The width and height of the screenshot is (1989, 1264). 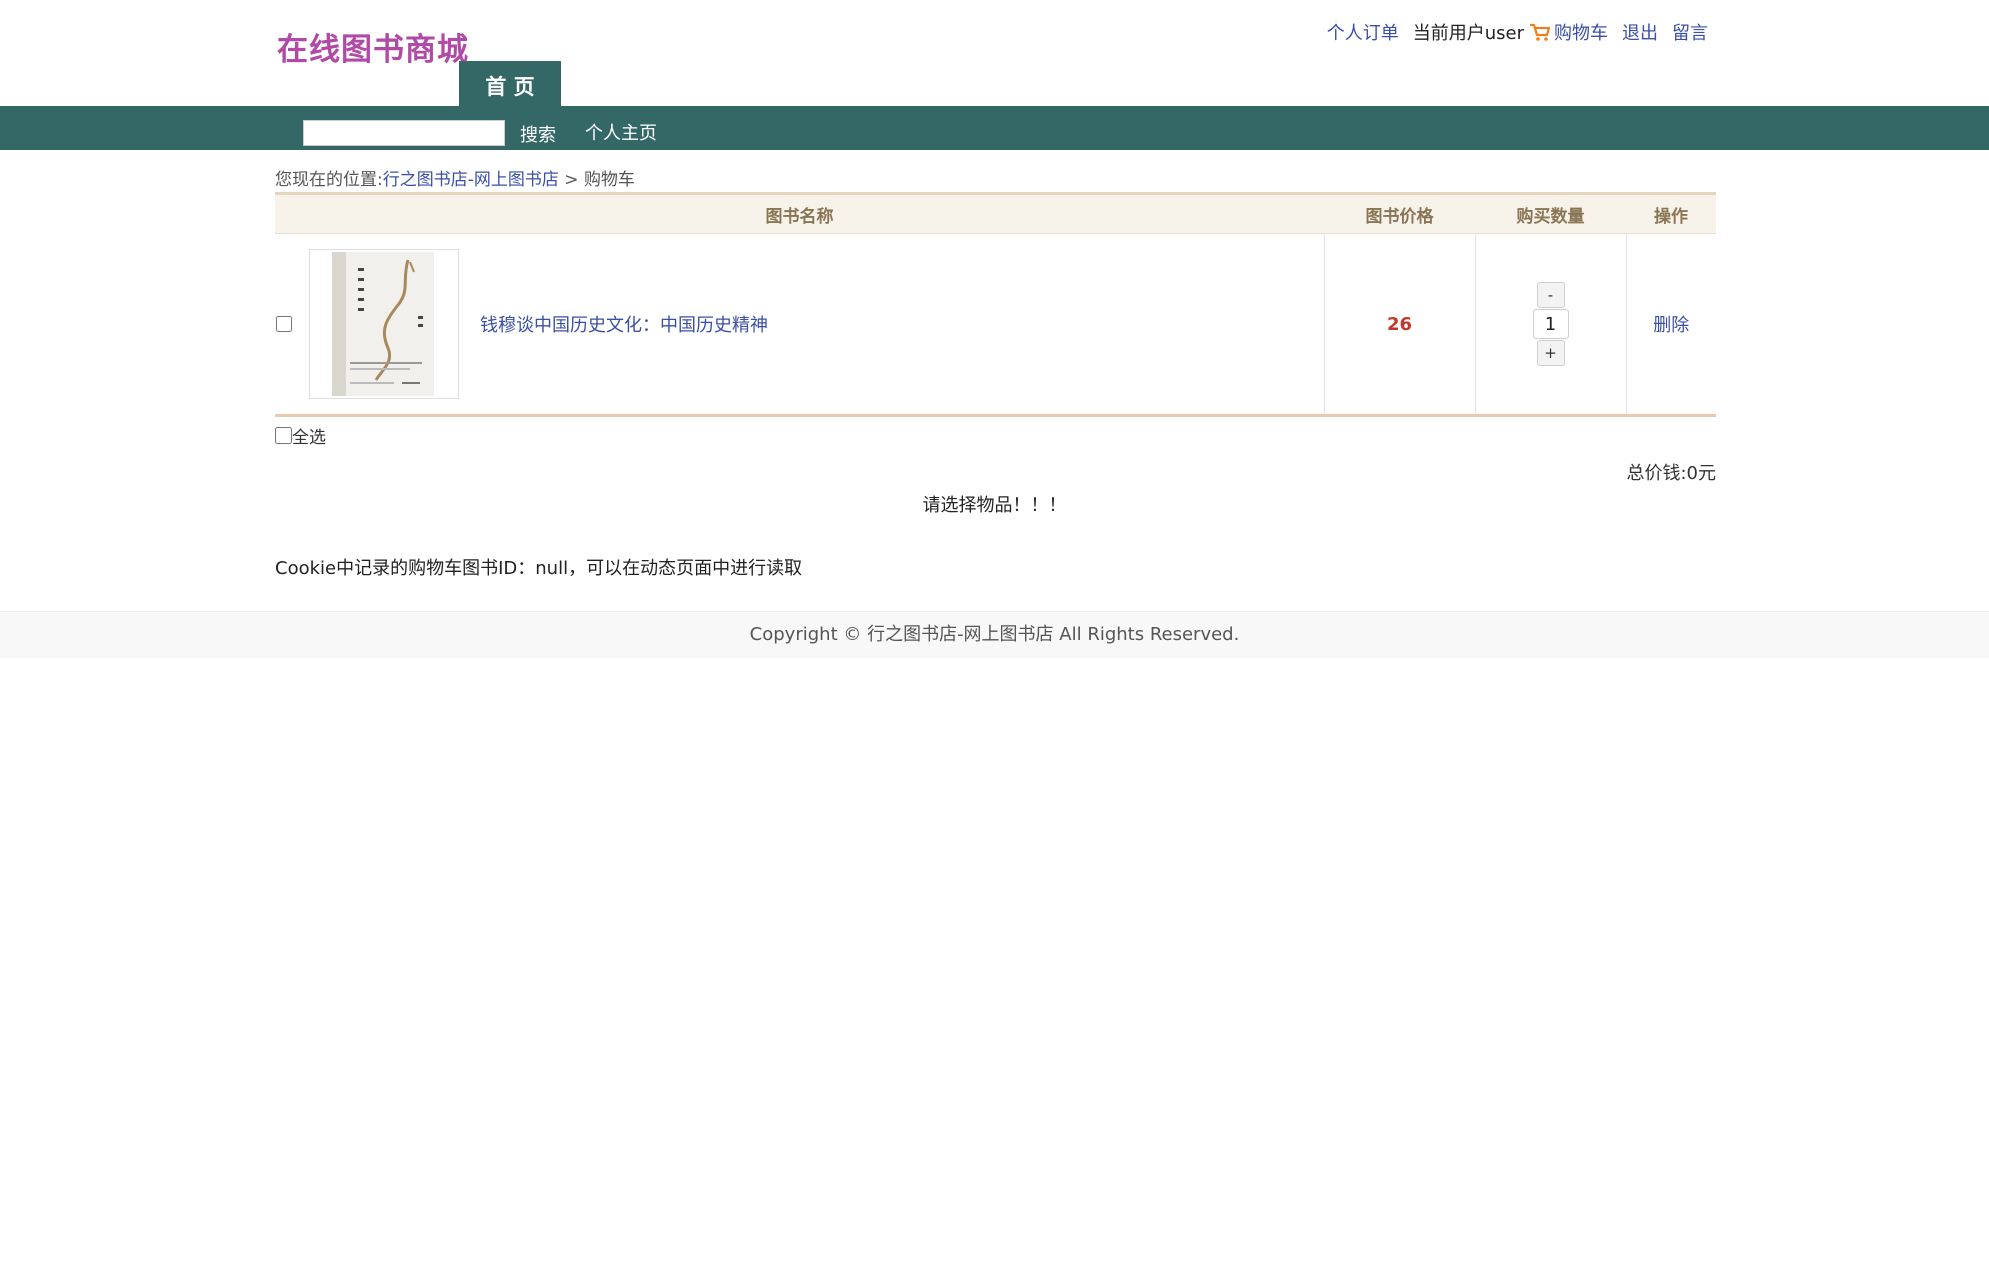 I want to click on column-header-price: 图书价格, so click(x=1399, y=213).